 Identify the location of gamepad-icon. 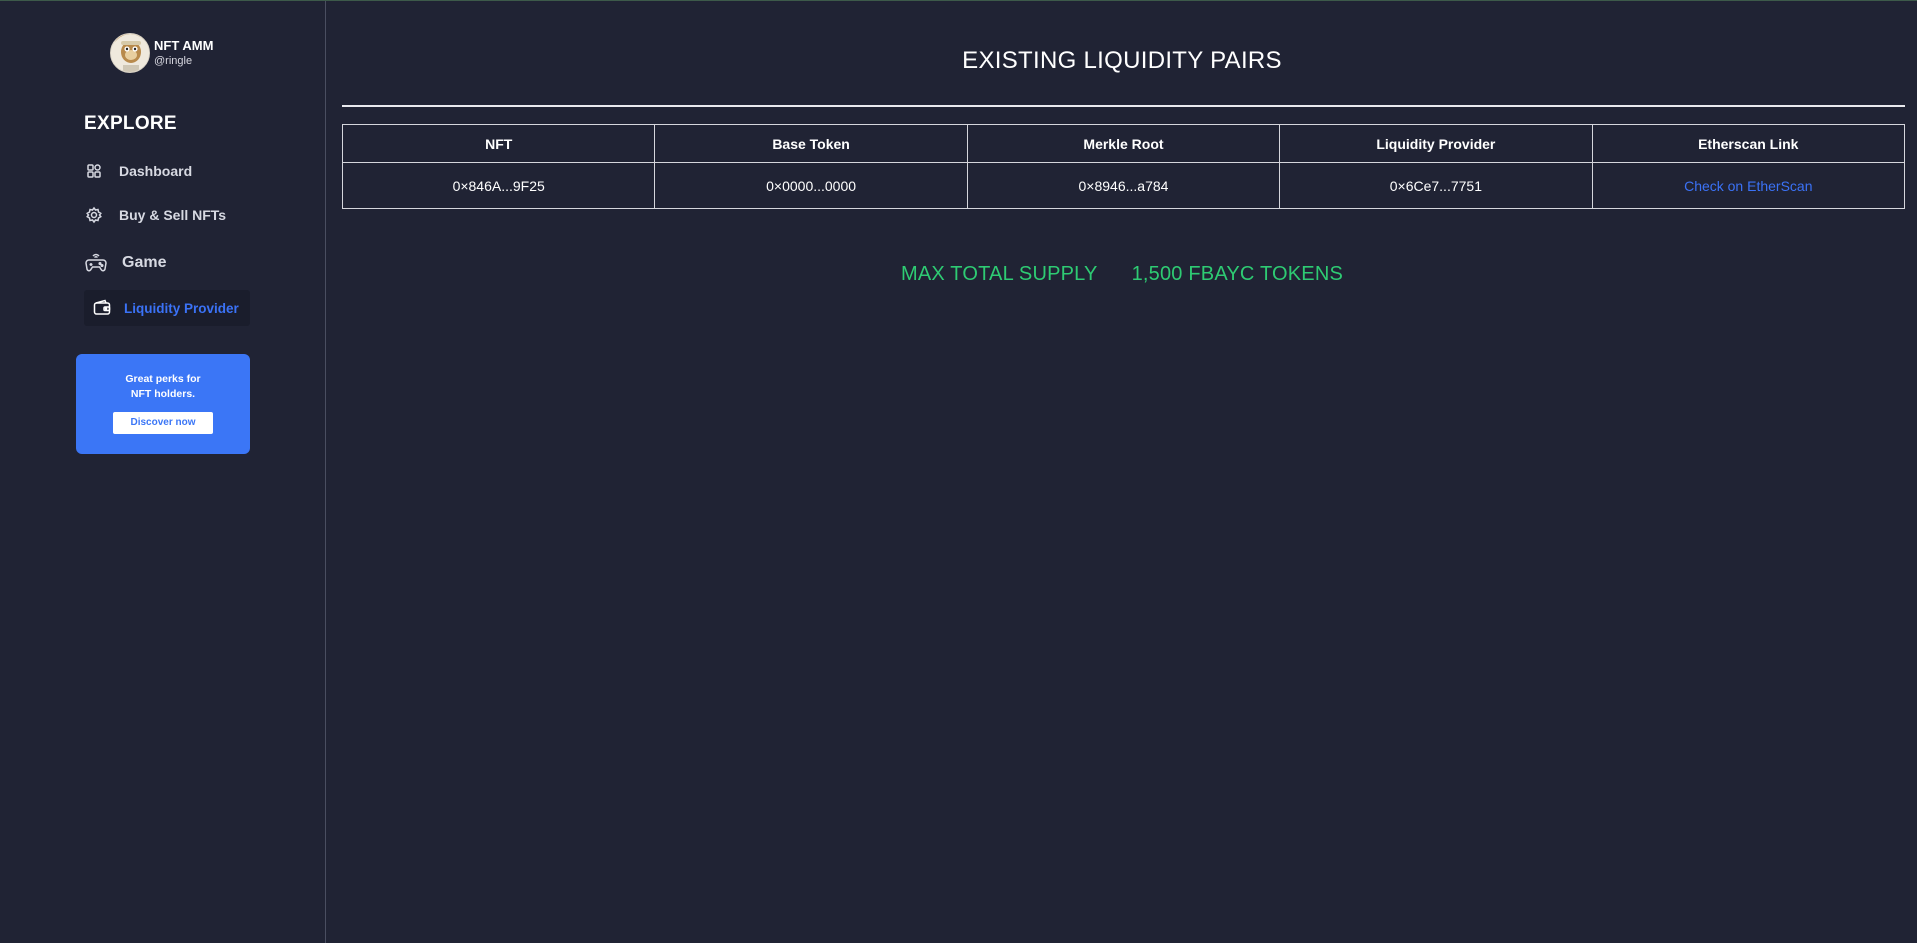
(96, 263).